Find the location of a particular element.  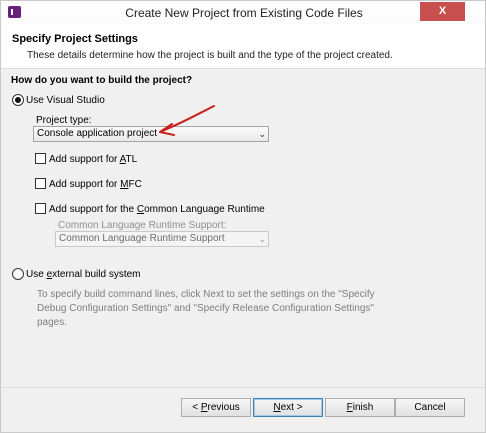

use-external-build-label: Use external build system is located at coordinates (83, 274).